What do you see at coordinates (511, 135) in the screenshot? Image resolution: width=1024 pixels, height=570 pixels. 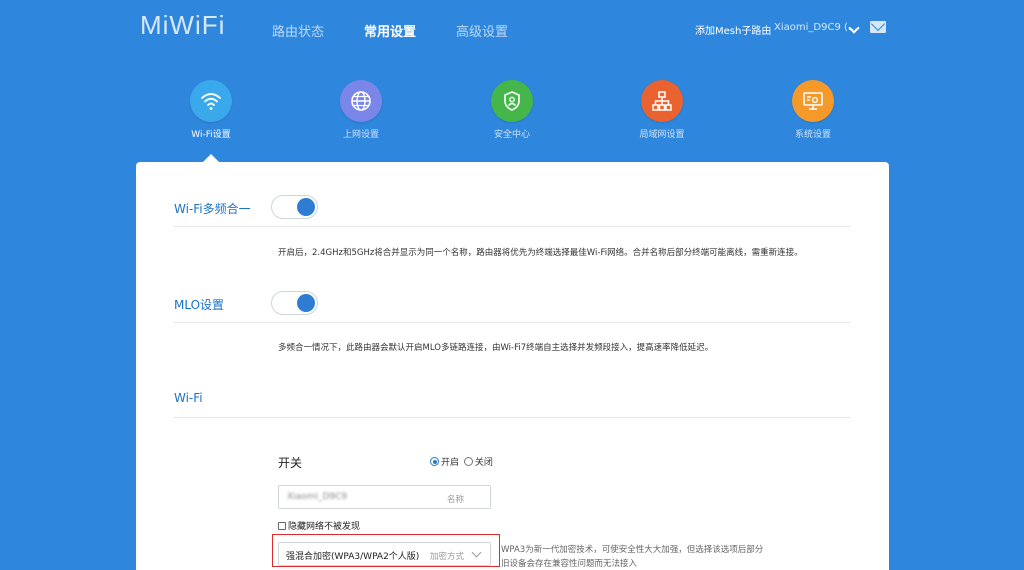 I see `category-label: 安全中心` at bounding box center [511, 135].